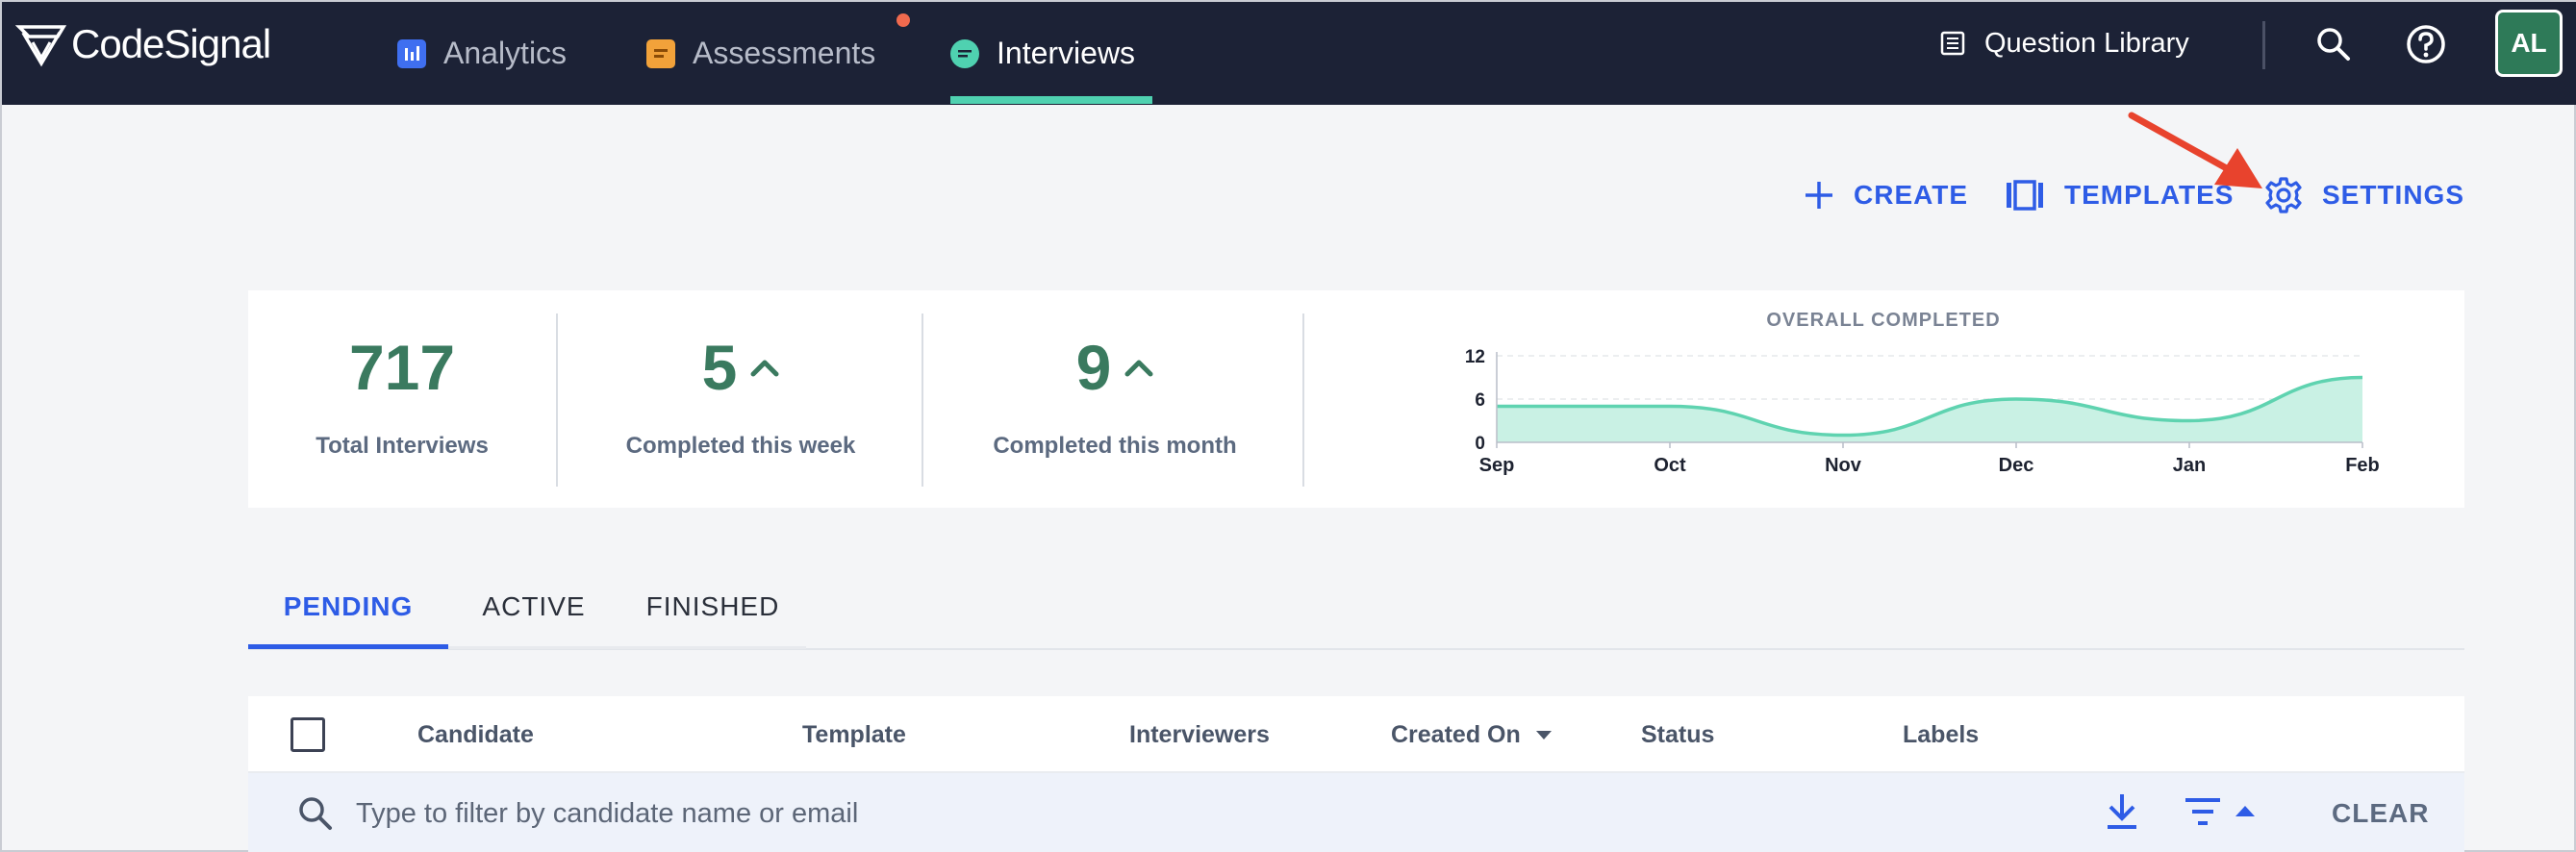 The width and height of the screenshot is (2576, 852). What do you see at coordinates (1199, 734) in the screenshot?
I see `column-interviewers: Interviewers` at bounding box center [1199, 734].